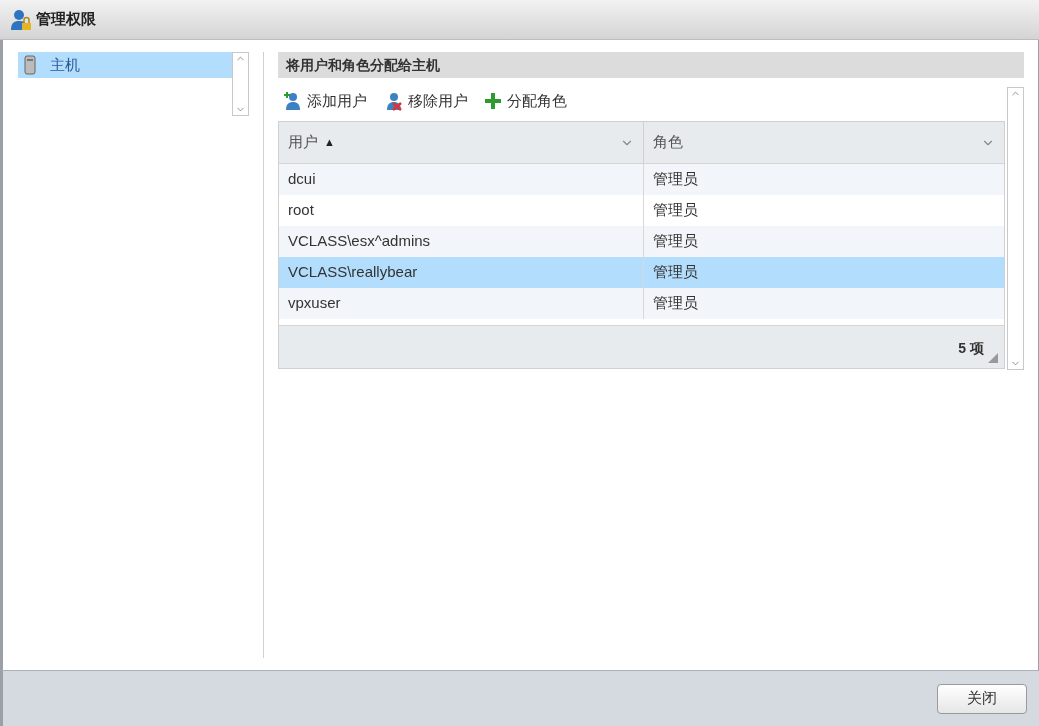  Describe the element at coordinates (824, 142) in the screenshot. I see `column-header: 角色` at that location.